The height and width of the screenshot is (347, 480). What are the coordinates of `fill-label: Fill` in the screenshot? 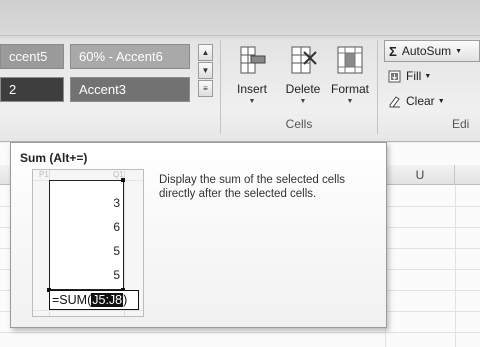 It's located at (414, 76).